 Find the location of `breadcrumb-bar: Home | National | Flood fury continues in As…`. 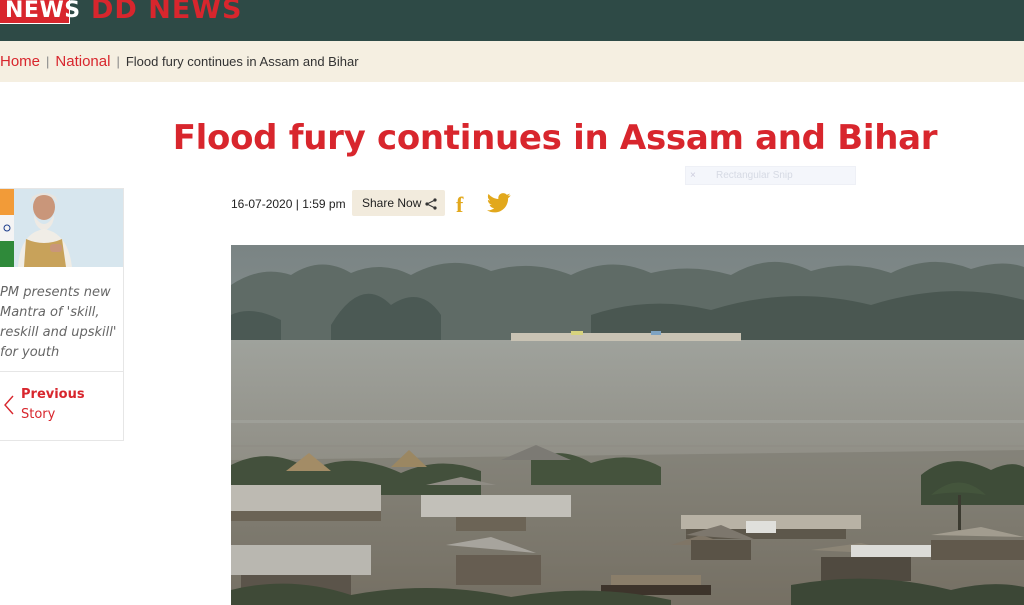

breadcrumb-bar: Home | National | Flood fury continues in As… is located at coordinates (512, 61).